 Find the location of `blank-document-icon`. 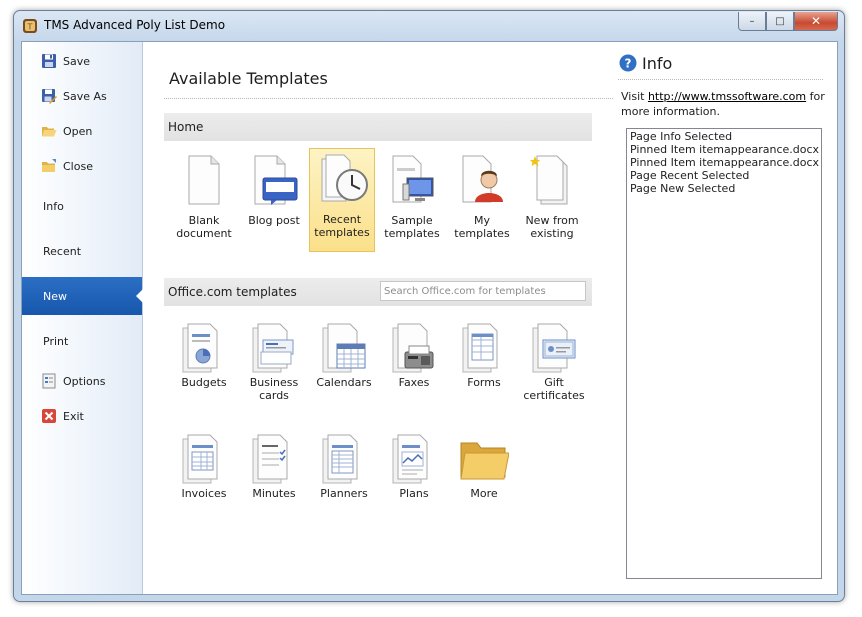

blank-document-icon is located at coordinates (204, 180).